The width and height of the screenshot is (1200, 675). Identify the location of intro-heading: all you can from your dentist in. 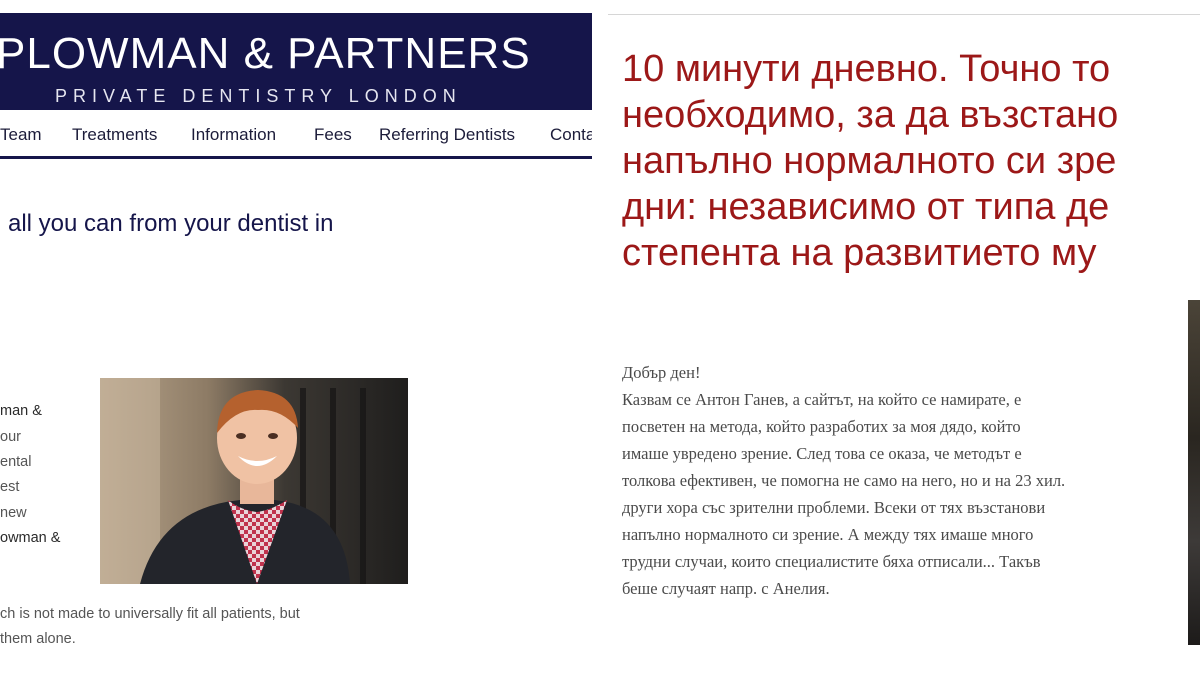
(171, 223).